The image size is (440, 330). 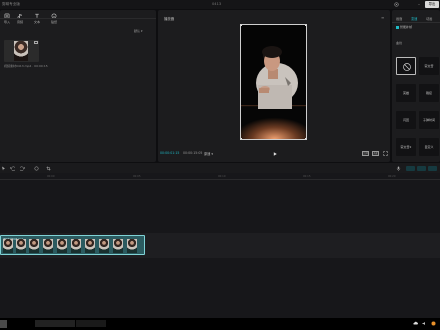 I want to click on video-preview, so click(x=273, y=82).